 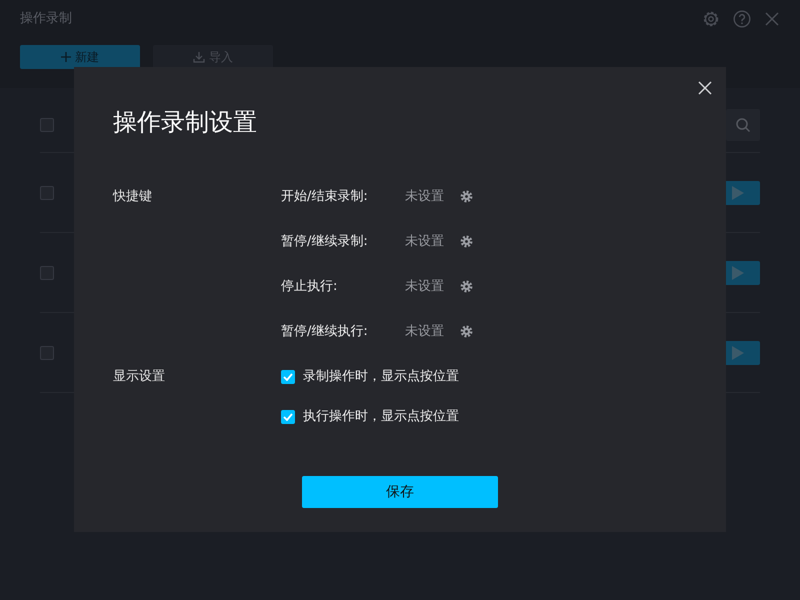 What do you see at coordinates (80, 56) in the screenshot?
I see `toolbar-button: 新建` at bounding box center [80, 56].